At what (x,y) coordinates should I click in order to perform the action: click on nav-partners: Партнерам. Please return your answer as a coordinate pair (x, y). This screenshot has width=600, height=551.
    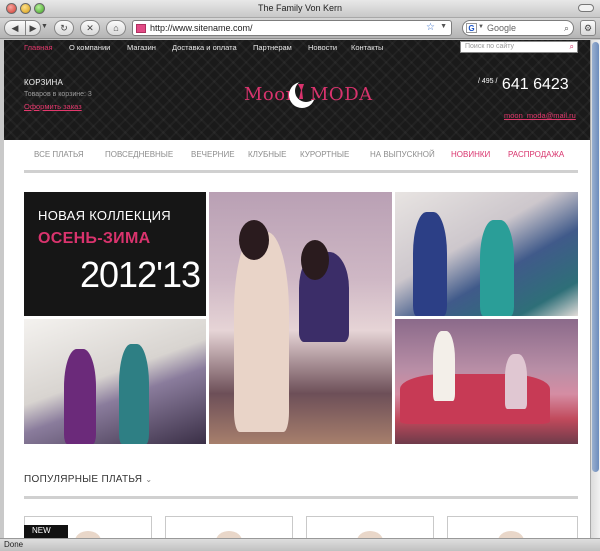
    Looking at the image, I should click on (272, 47).